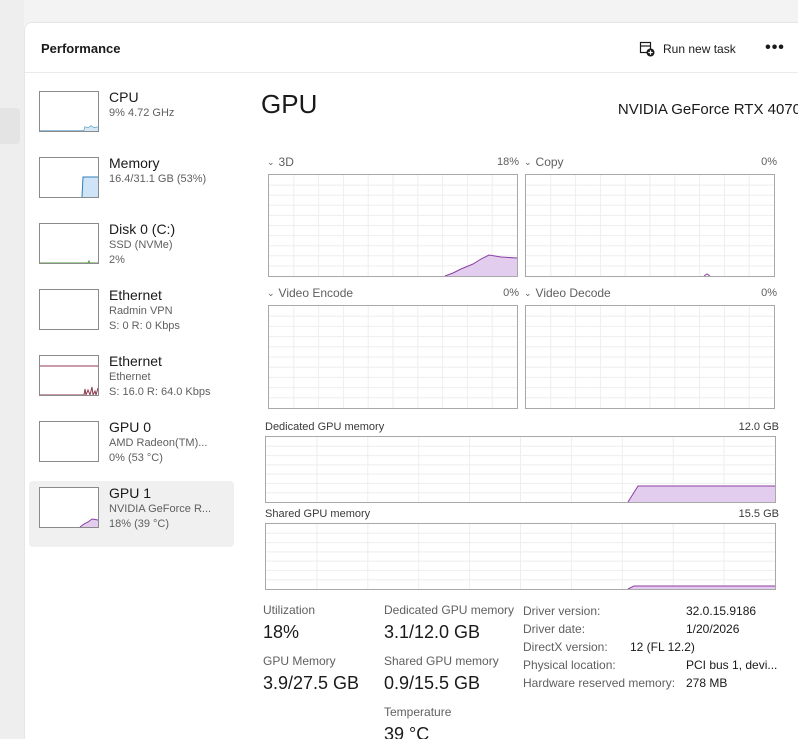 Image resolution: width=798 pixels, height=739 pixels. I want to click on engine-copy-graph, so click(650, 225).